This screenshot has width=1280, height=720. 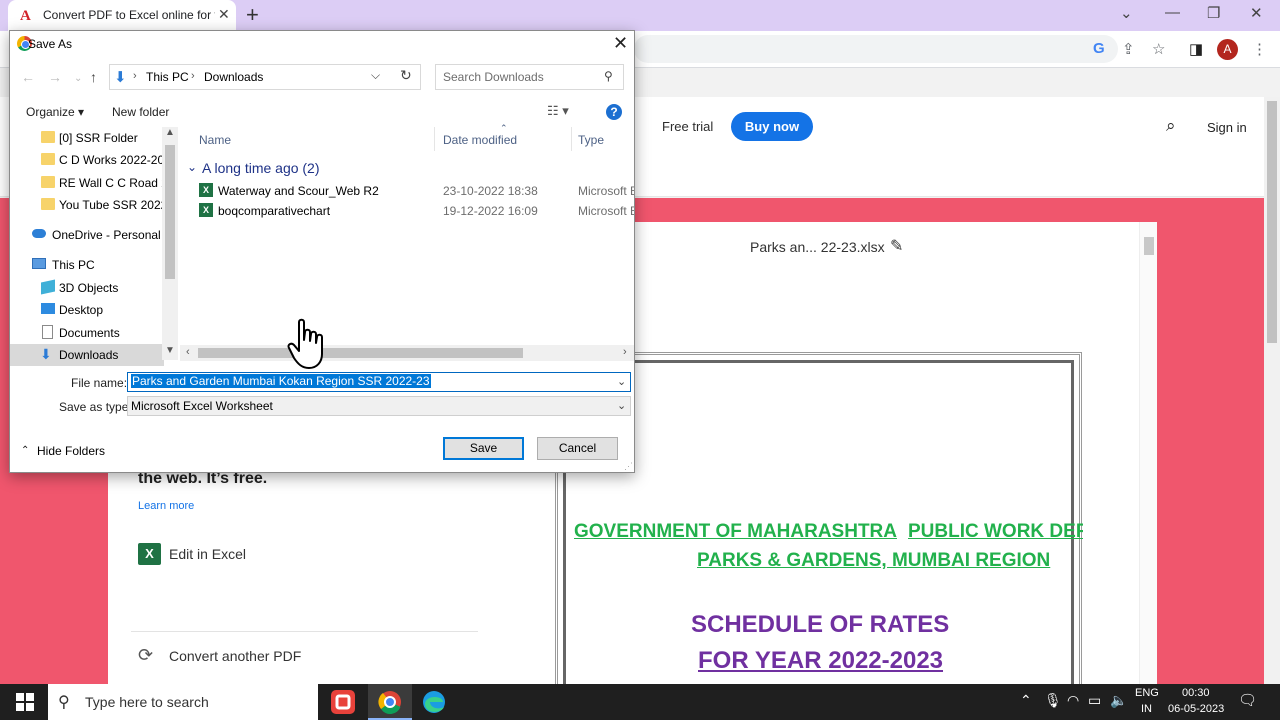 What do you see at coordinates (1146, 709) in the screenshot?
I see `language-region: IN` at bounding box center [1146, 709].